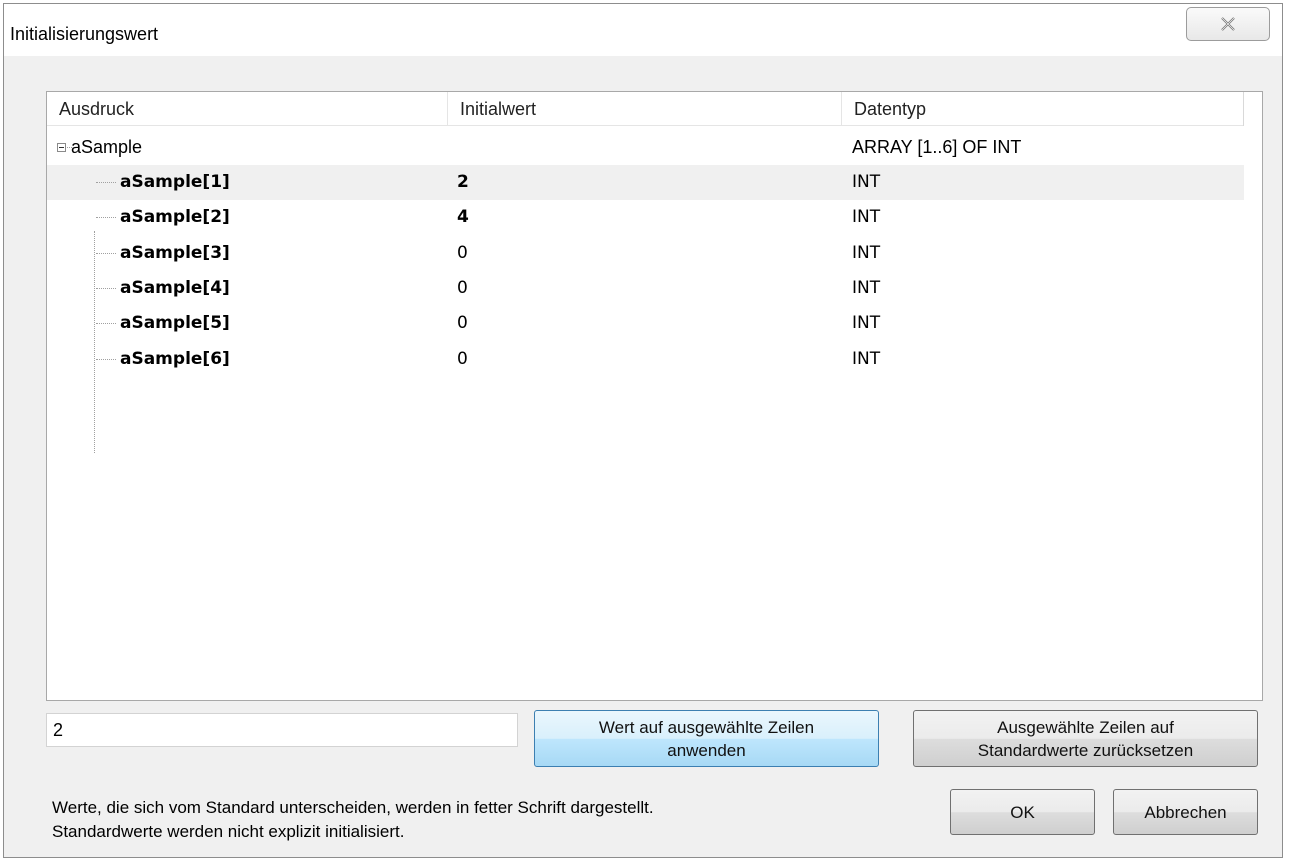 The height and width of the screenshot is (863, 1290). Describe the element at coordinates (463, 217) in the screenshot. I see `row-value: 4` at that location.